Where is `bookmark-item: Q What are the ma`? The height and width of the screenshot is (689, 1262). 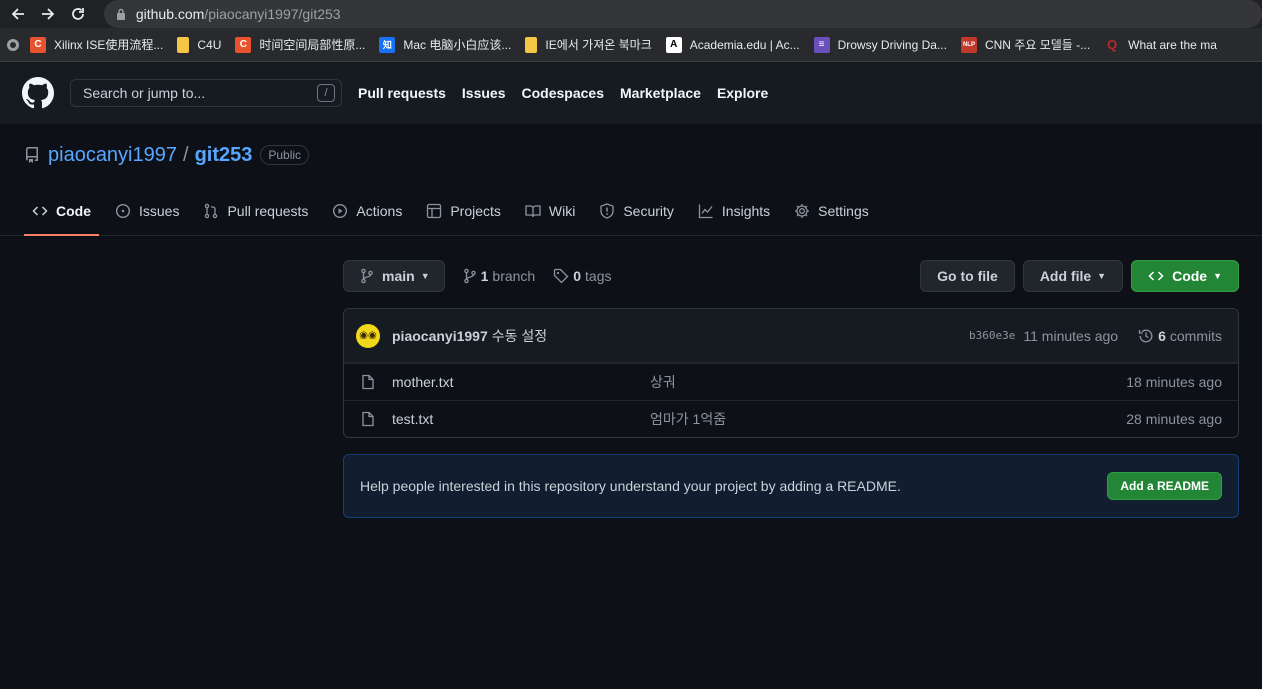 bookmark-item: Q What are the ma is located at coordinates (1160, 45).